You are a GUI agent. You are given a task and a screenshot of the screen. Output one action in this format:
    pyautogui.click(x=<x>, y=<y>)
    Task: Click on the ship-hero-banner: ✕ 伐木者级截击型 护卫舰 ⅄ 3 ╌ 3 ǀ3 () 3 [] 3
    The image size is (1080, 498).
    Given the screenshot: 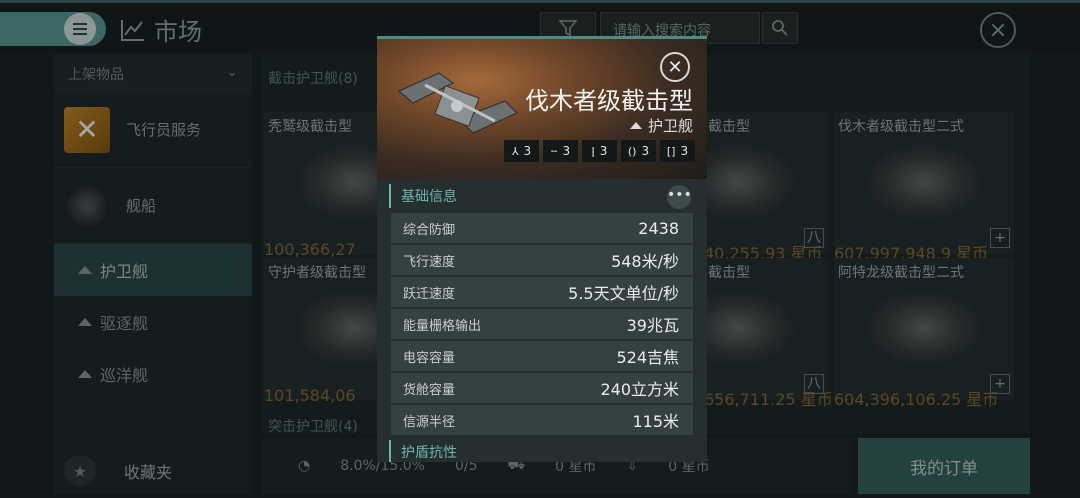 What is the action you would take?
    pyautogui.click(x=542, y=109)
    